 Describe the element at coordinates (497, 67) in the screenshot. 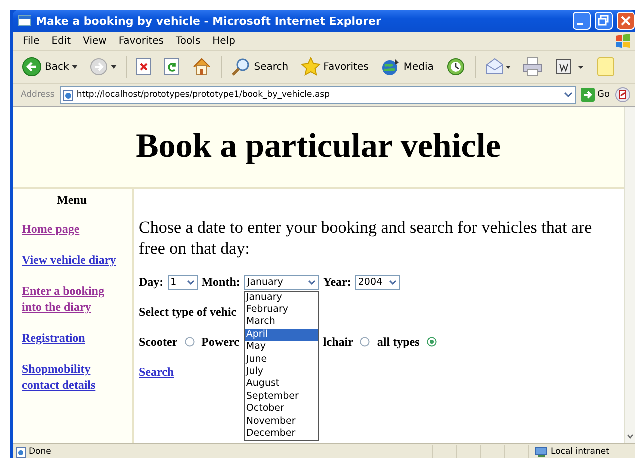

I see `mail-icon` at that location.